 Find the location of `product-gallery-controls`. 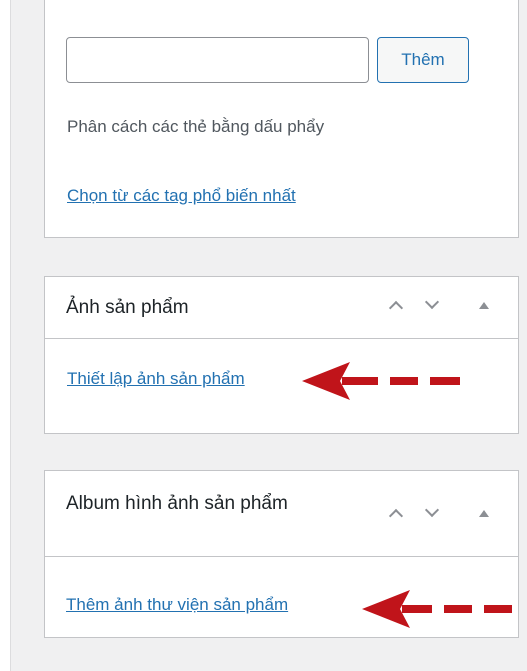

product-gallery-controls is located at coordinates (448, 517).